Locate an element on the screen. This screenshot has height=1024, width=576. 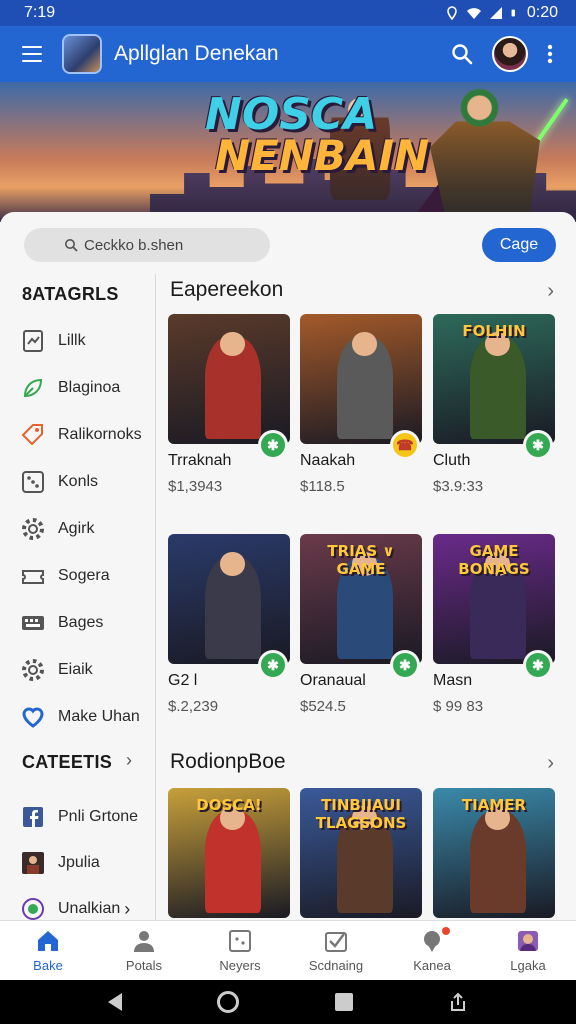
game-thumbnail: TINBIIAUI TLAGSONS is located at coordinates (361, 853).